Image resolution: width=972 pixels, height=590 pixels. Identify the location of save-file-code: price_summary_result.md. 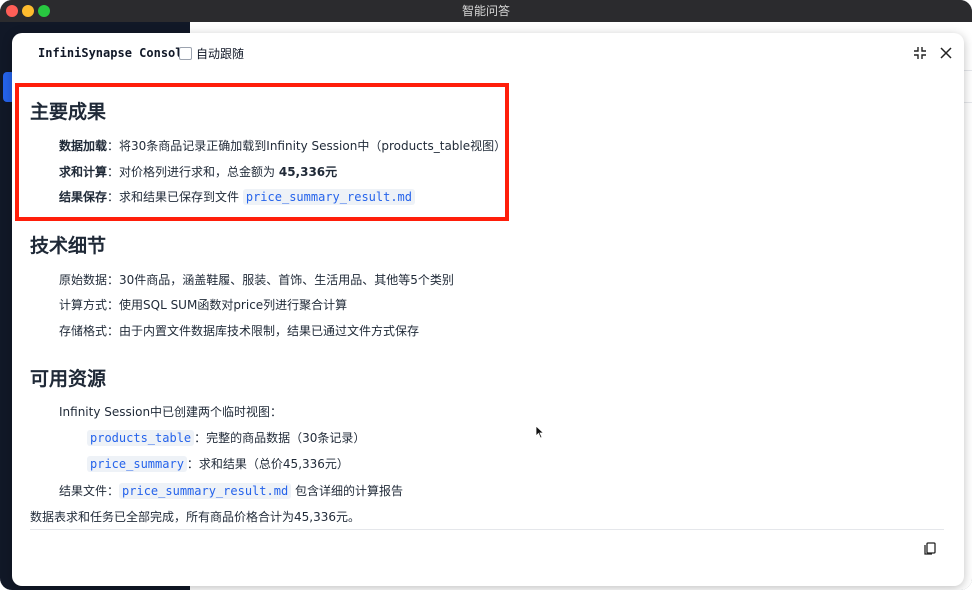
(329, 197).